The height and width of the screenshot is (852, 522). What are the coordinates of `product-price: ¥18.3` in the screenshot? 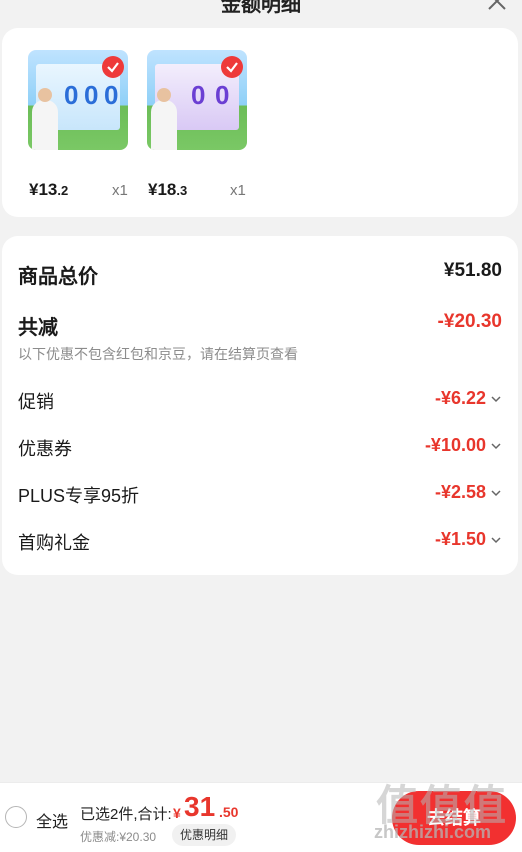 It's located at (167, 190).